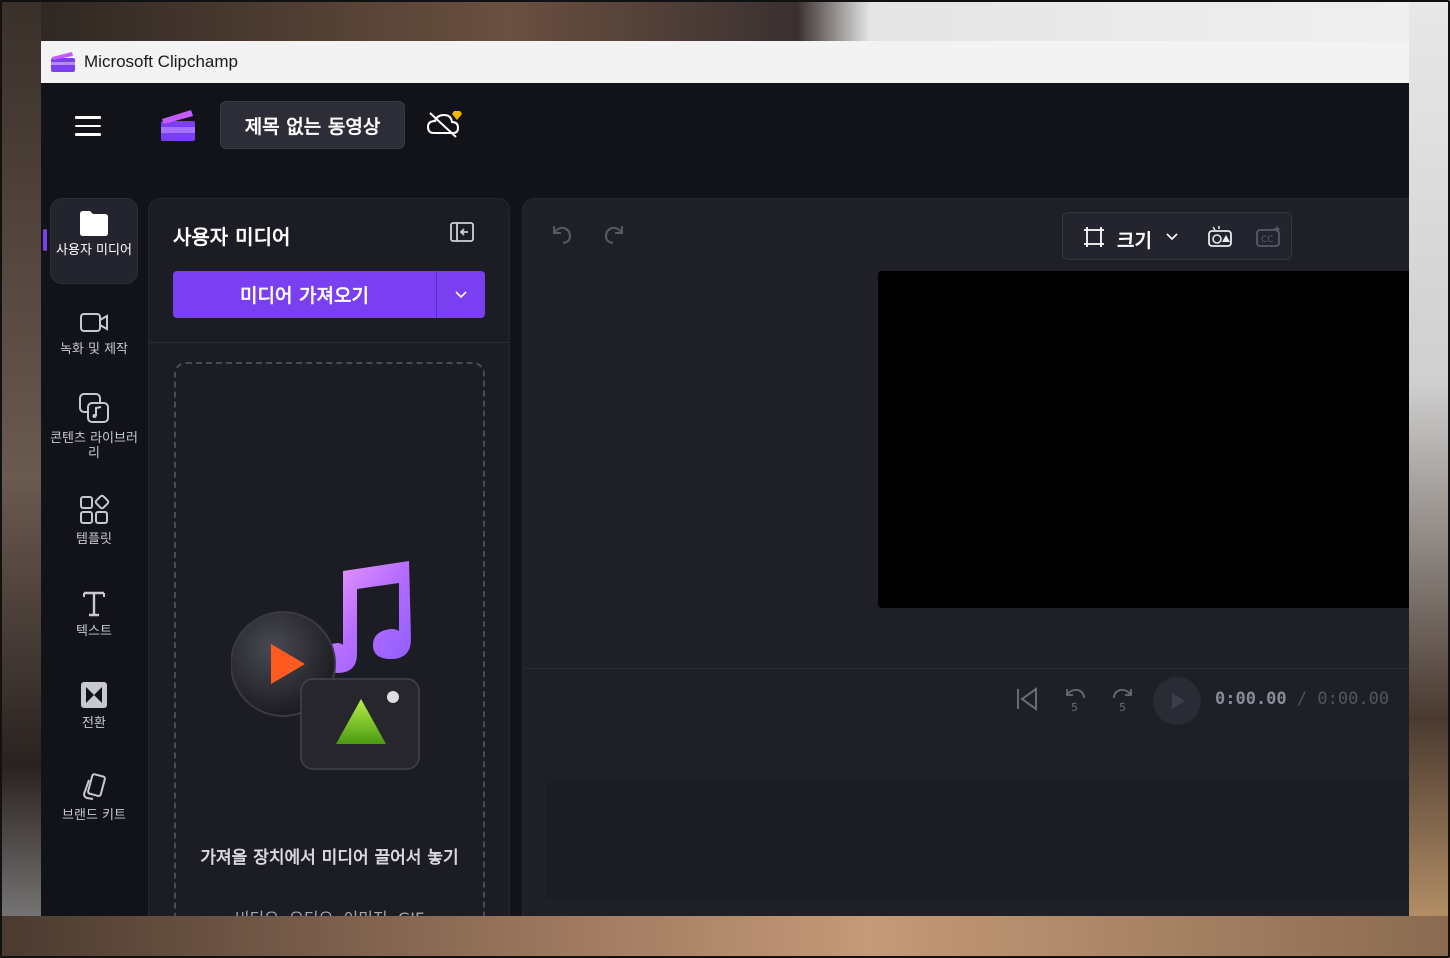  What do you see at coordinates (94, 786) in the screenshot?
I see `brand-kit-icon` at bounding box center [94, 786].